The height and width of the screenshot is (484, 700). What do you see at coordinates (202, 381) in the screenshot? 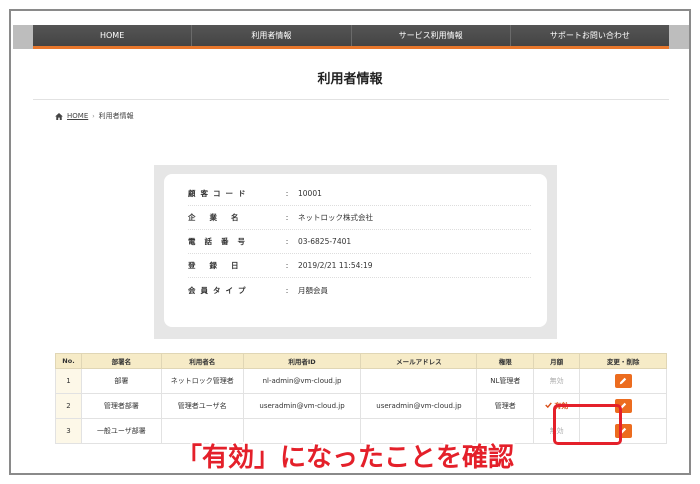
I see `cell-name: ネットロック管理者` at bounding box center [202, 381].